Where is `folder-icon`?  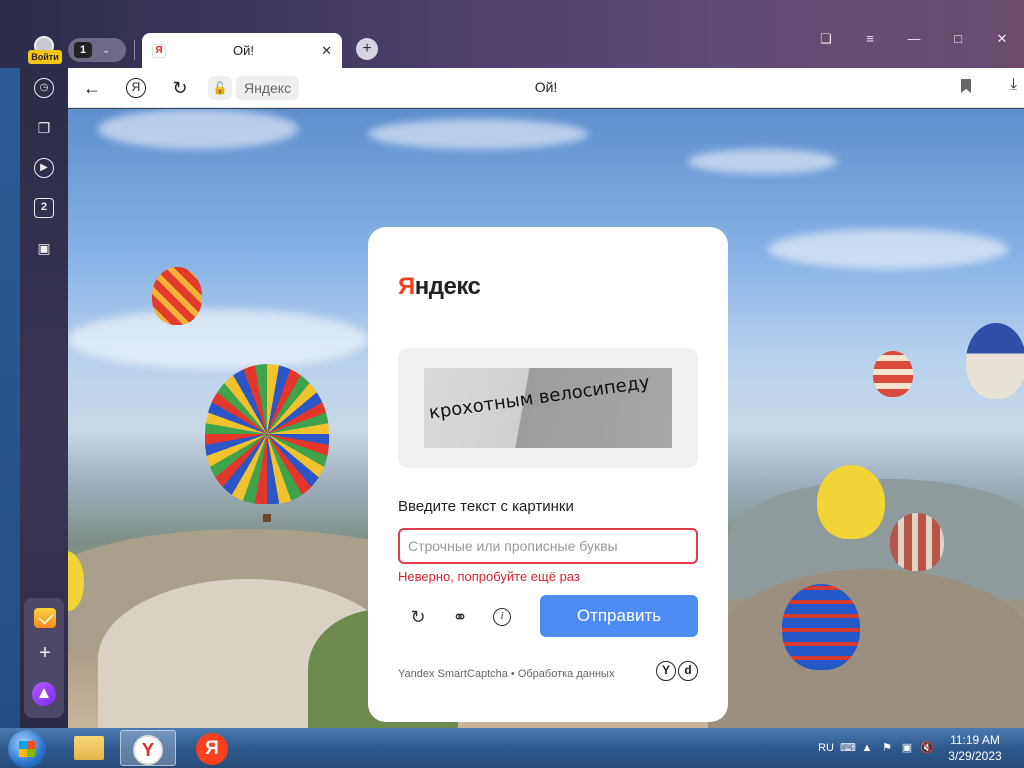 folder-icon is located at coordinates (89, 748).